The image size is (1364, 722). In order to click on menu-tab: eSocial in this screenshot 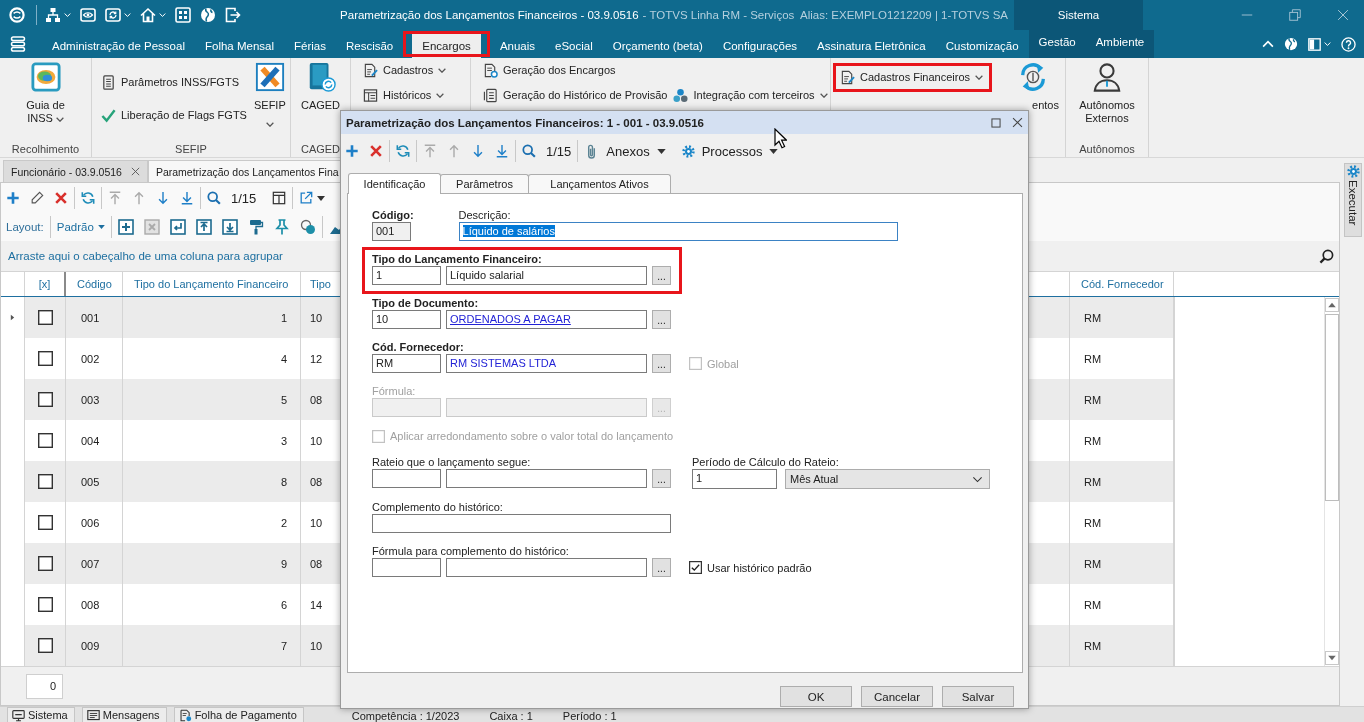, I will do `click(574, 46)`.